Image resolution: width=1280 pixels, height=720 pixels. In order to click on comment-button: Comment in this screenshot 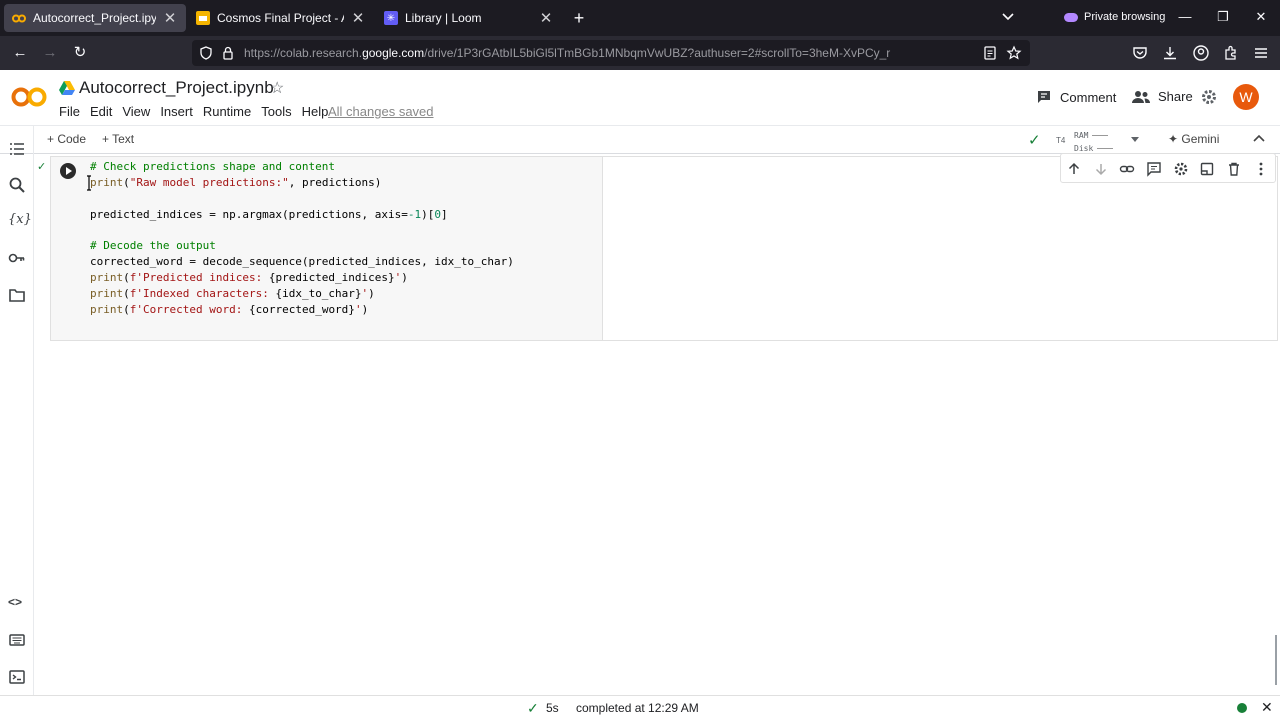, I will do `click(1076, 97)`.